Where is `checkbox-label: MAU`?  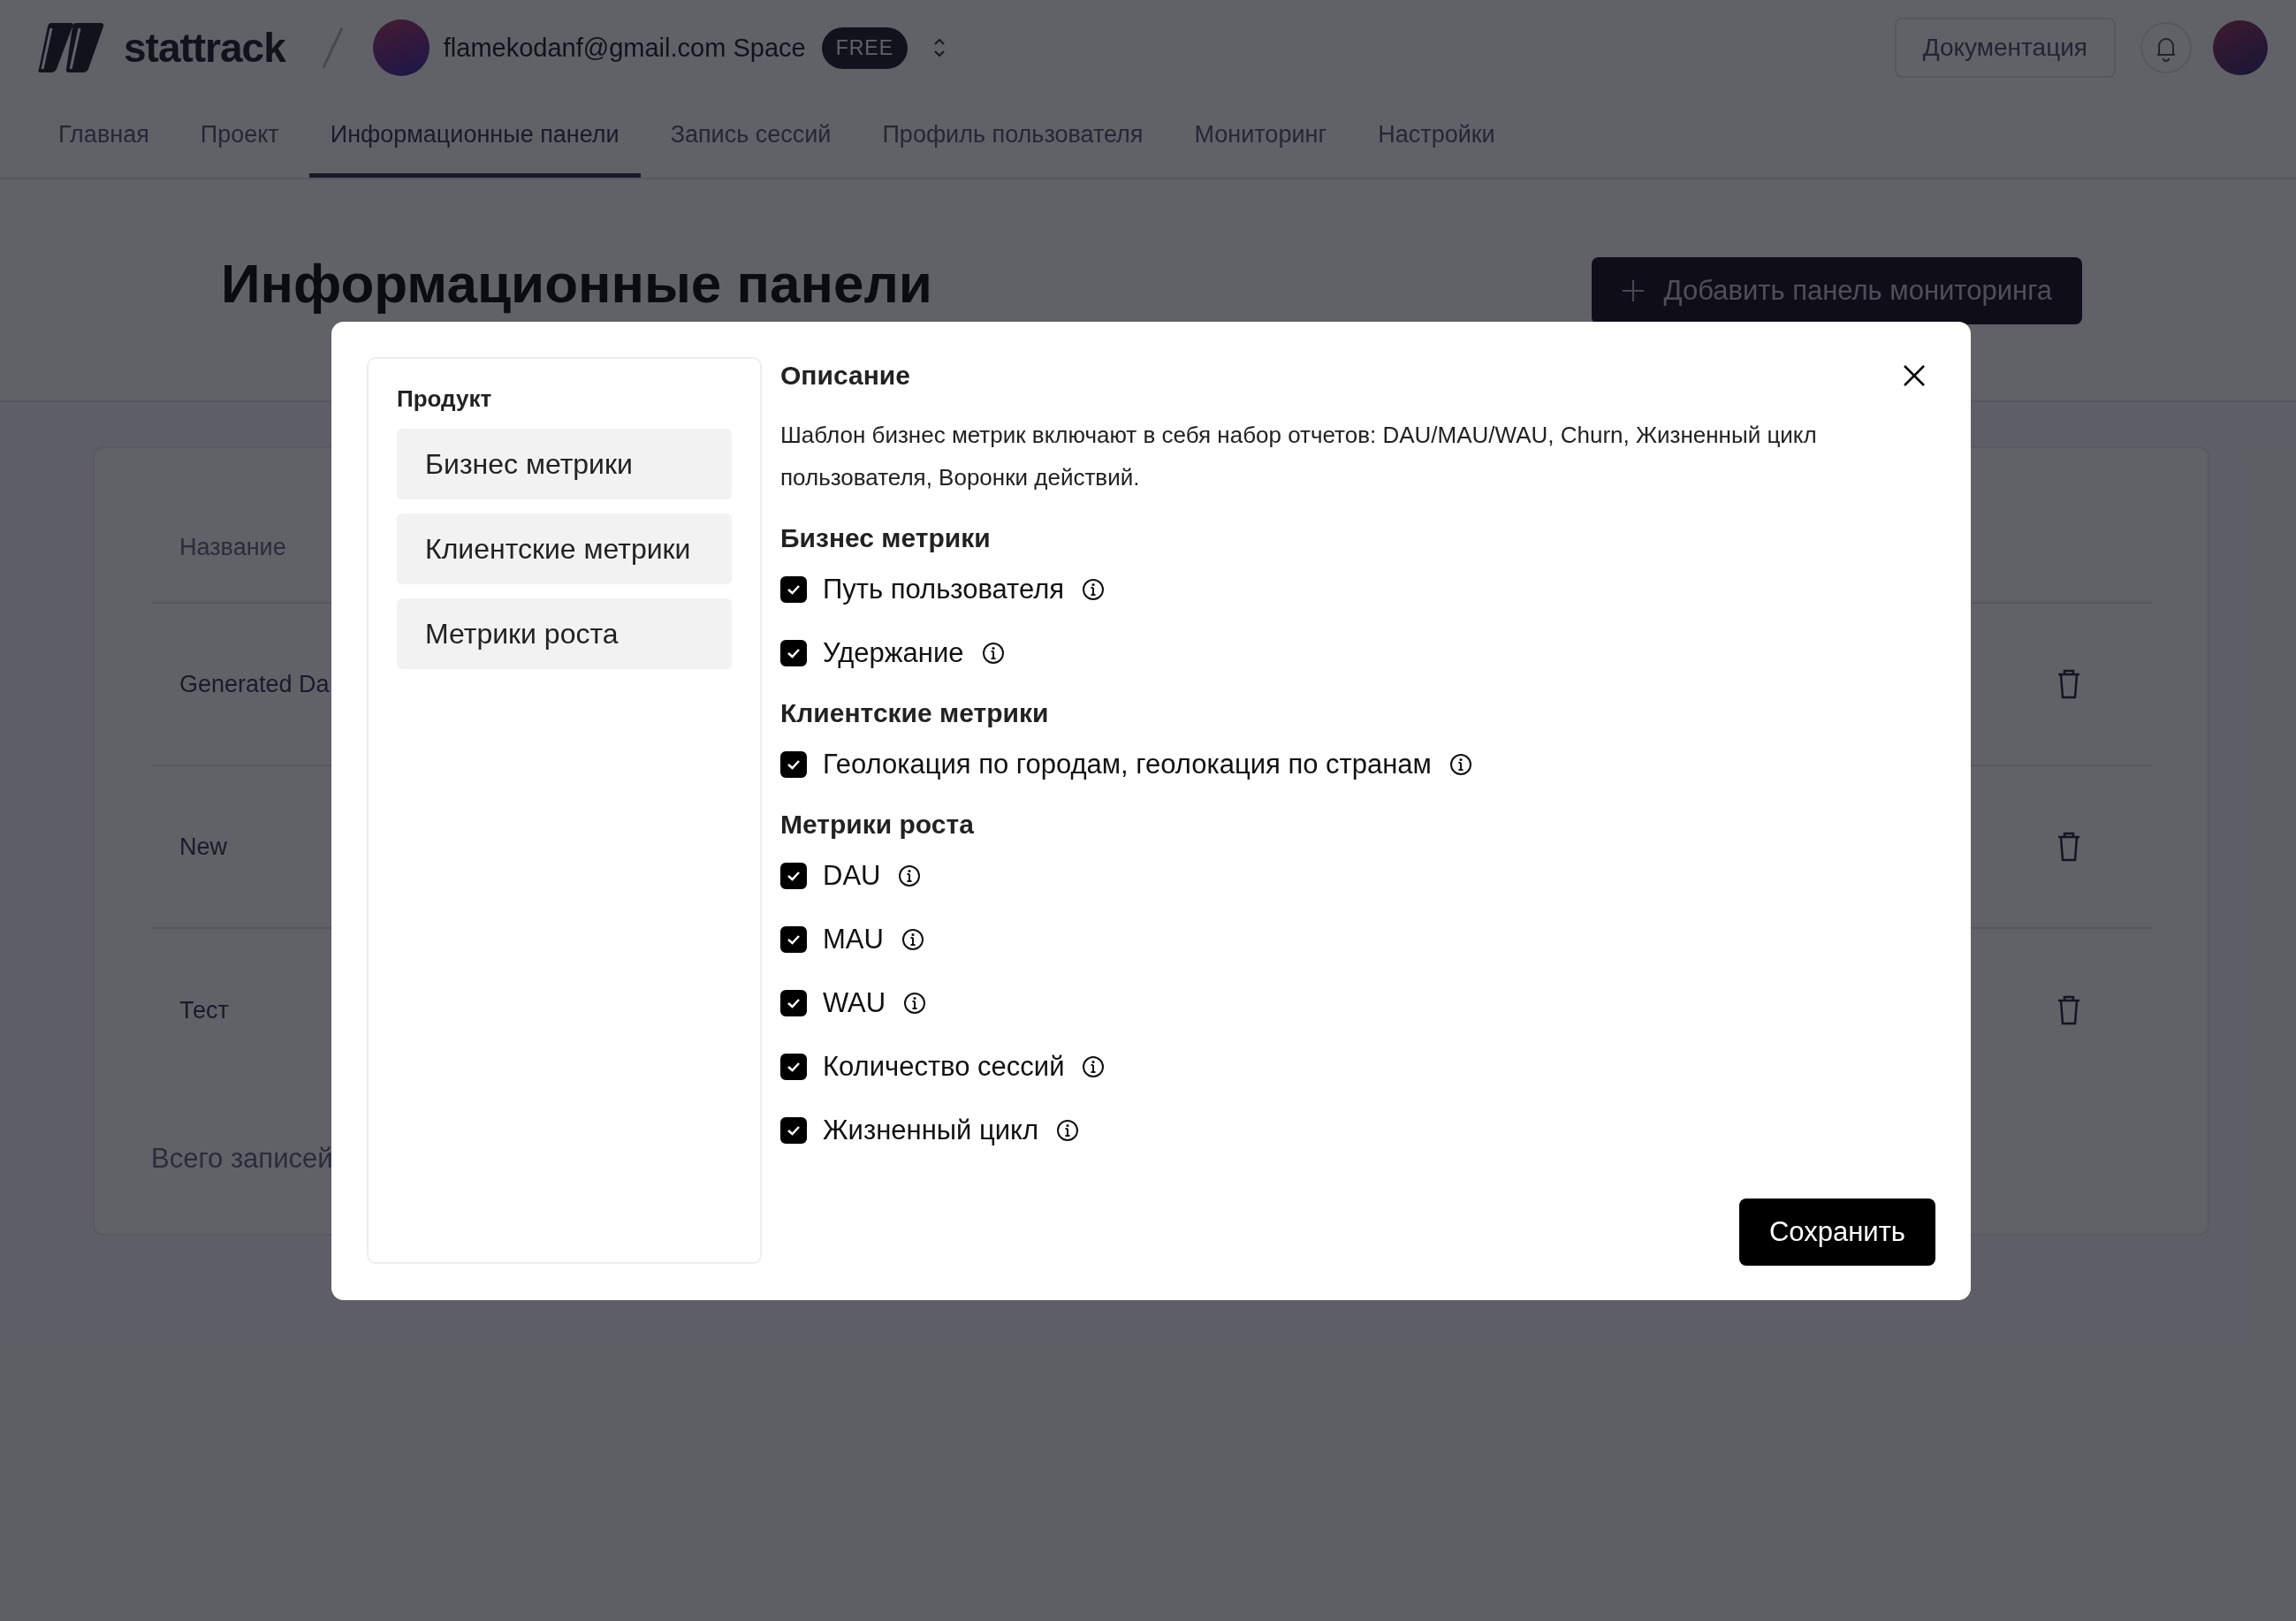 checkbox-label: MAU is located at coordinates (853, 939).